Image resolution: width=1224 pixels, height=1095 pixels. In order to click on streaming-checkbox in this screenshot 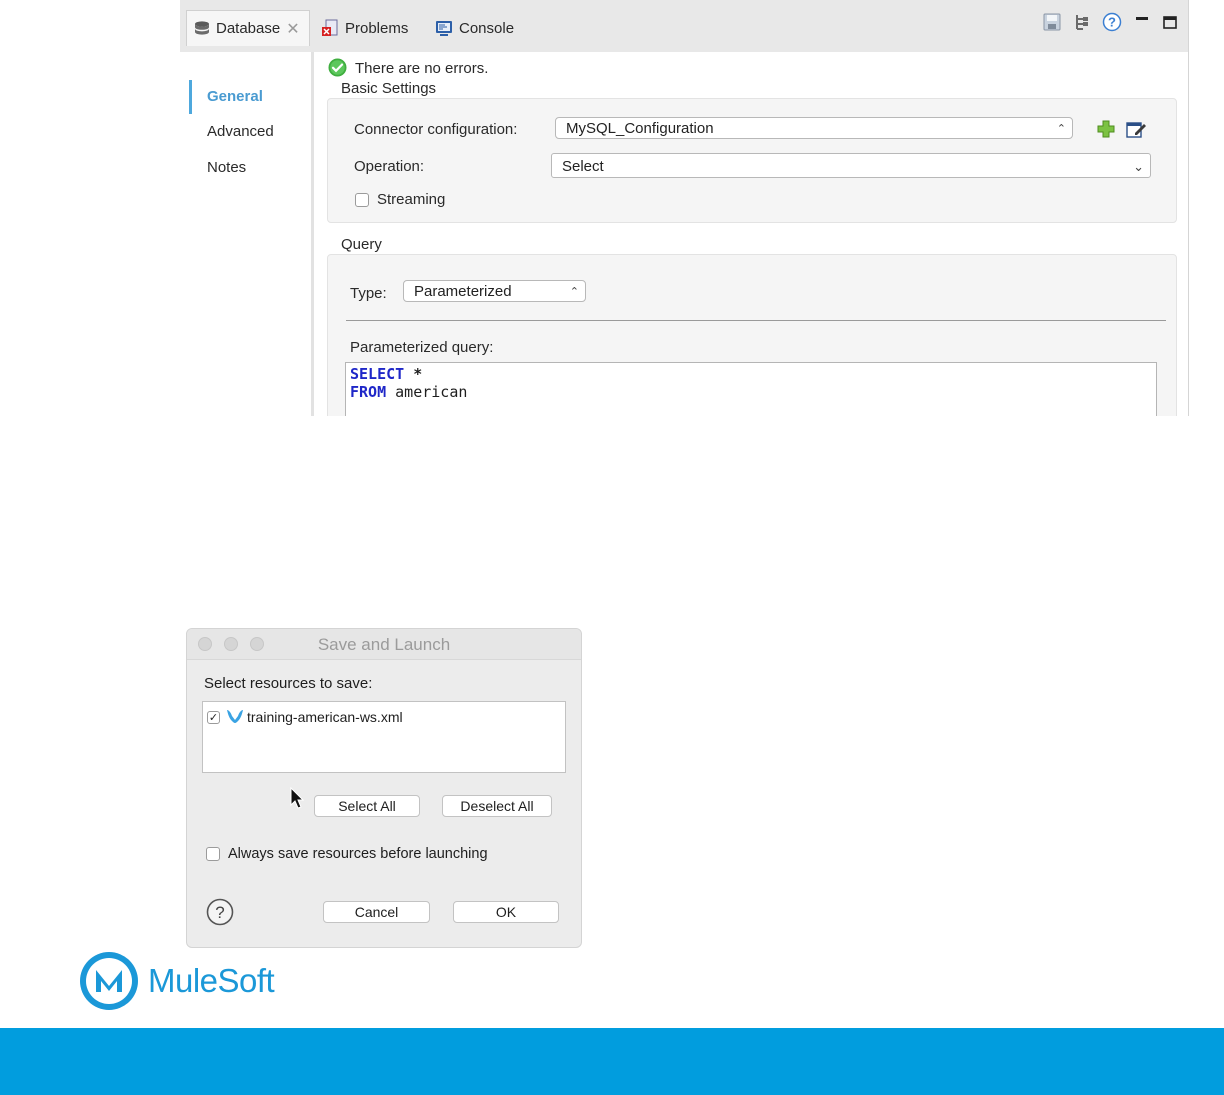, I will do `click(362, 200)`.